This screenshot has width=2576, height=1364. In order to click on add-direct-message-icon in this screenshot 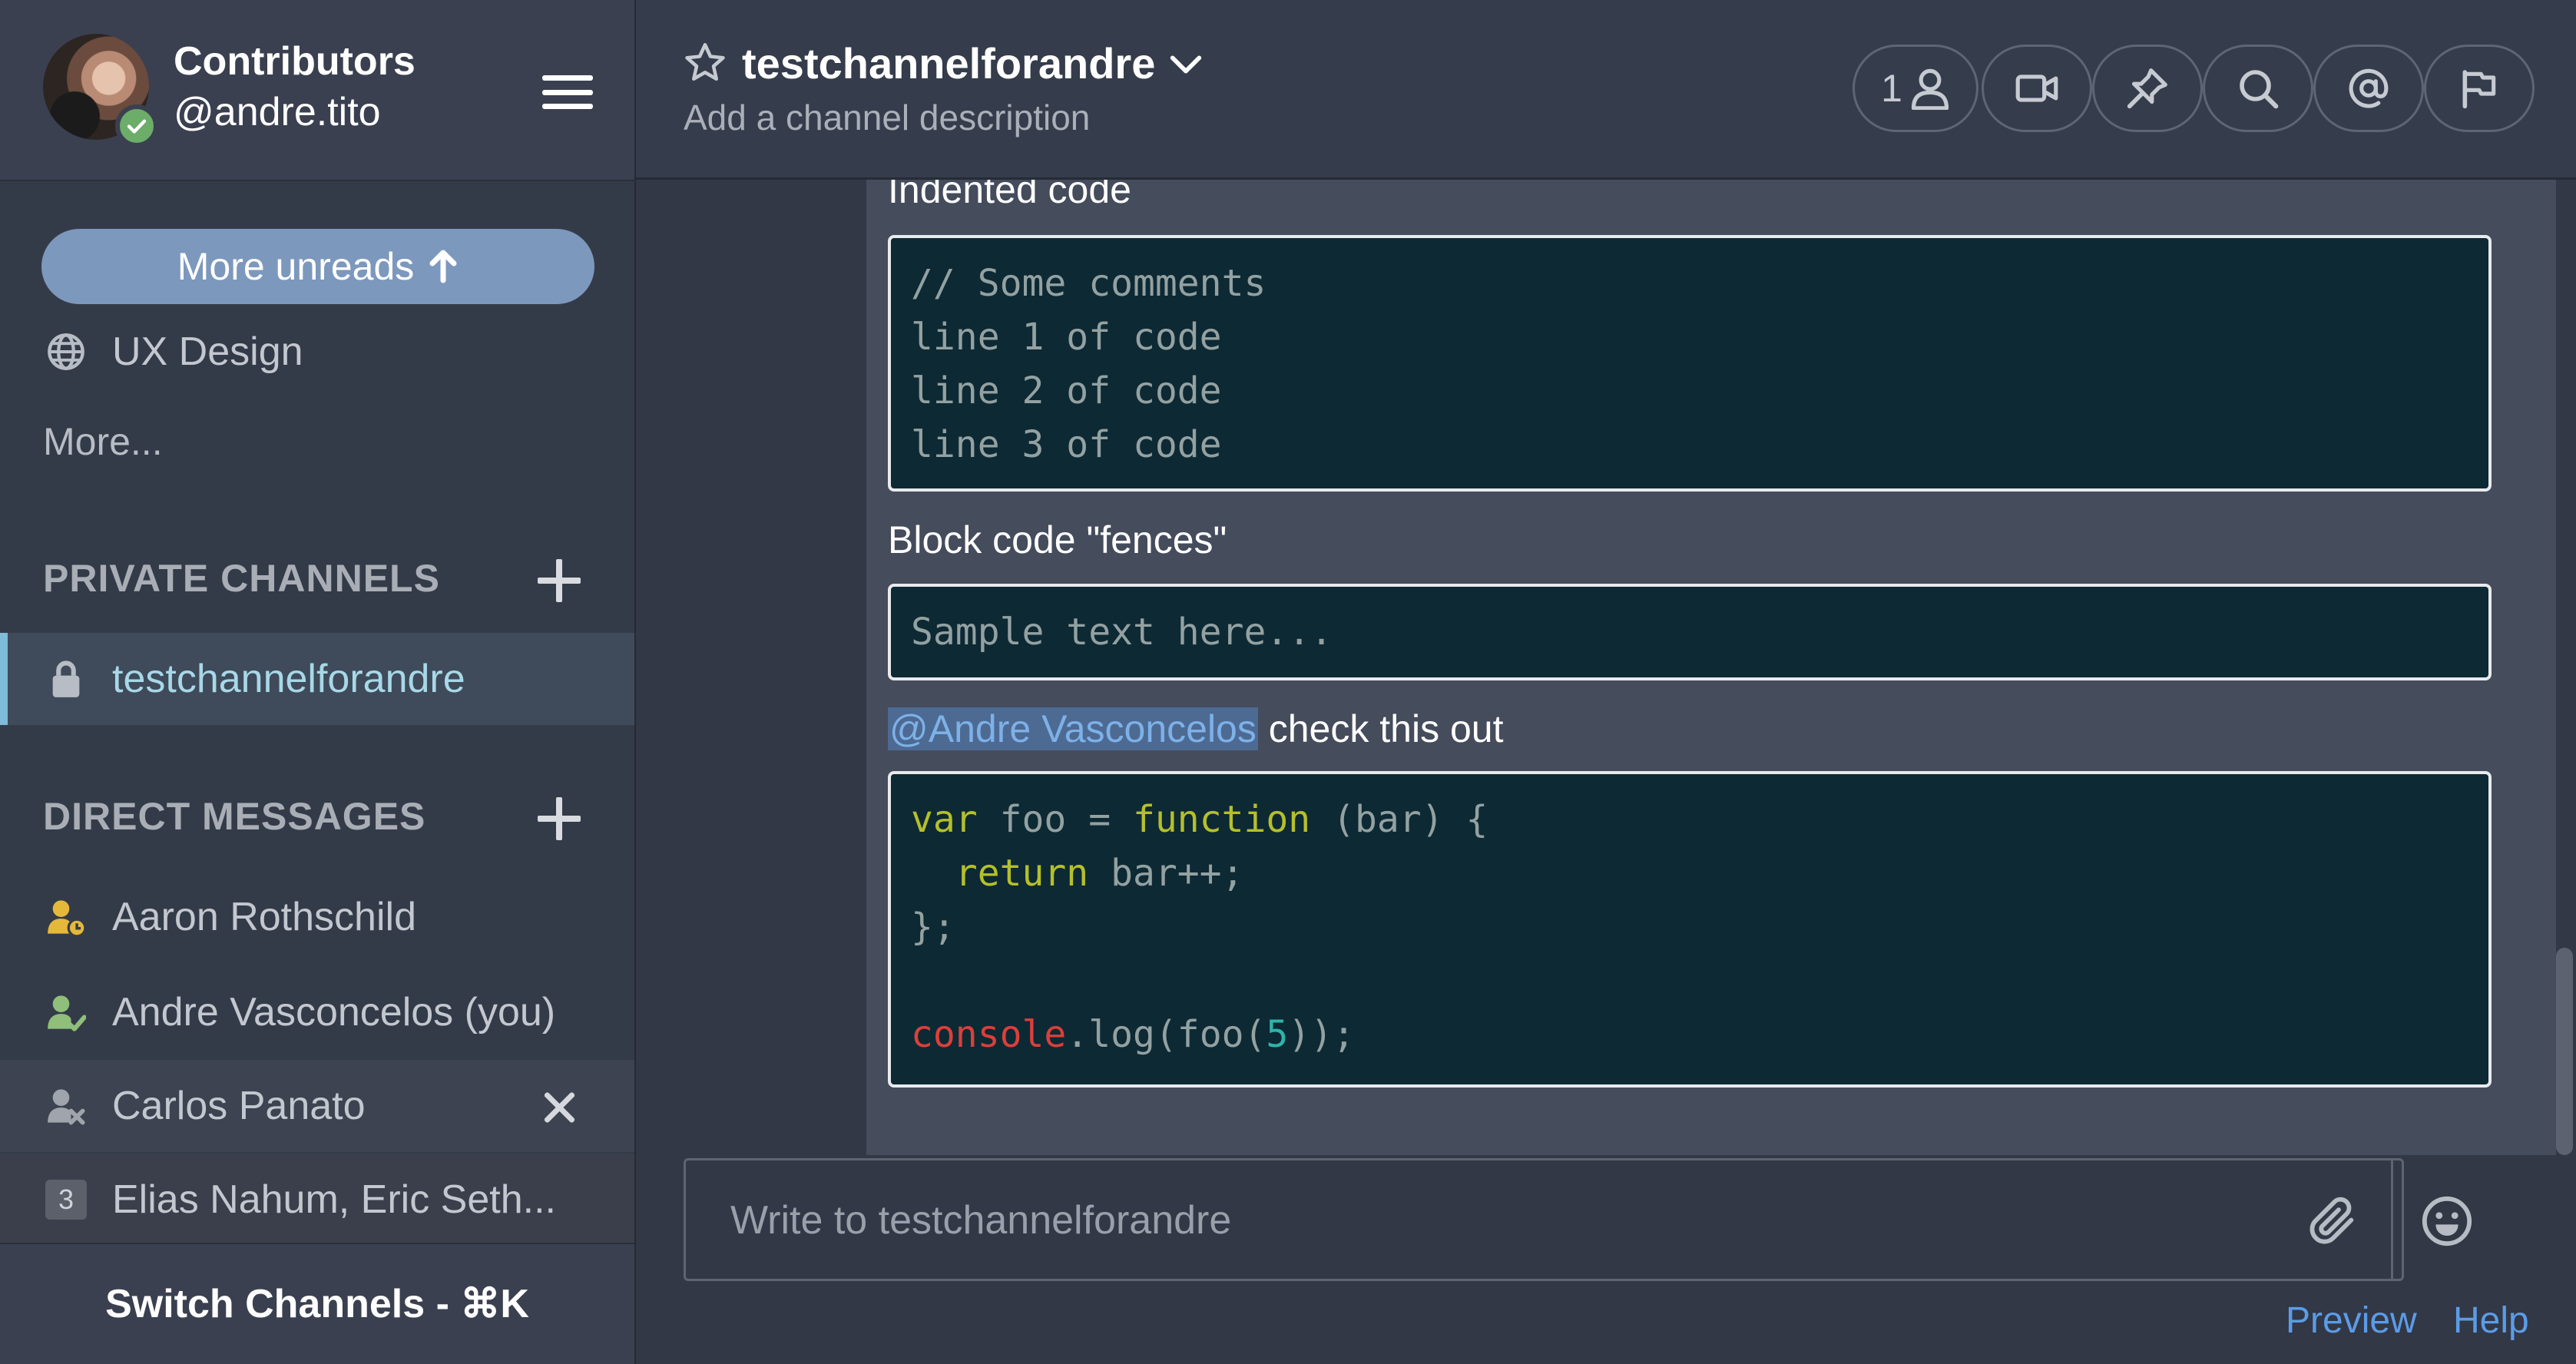, I will do `click(559, 818)`.